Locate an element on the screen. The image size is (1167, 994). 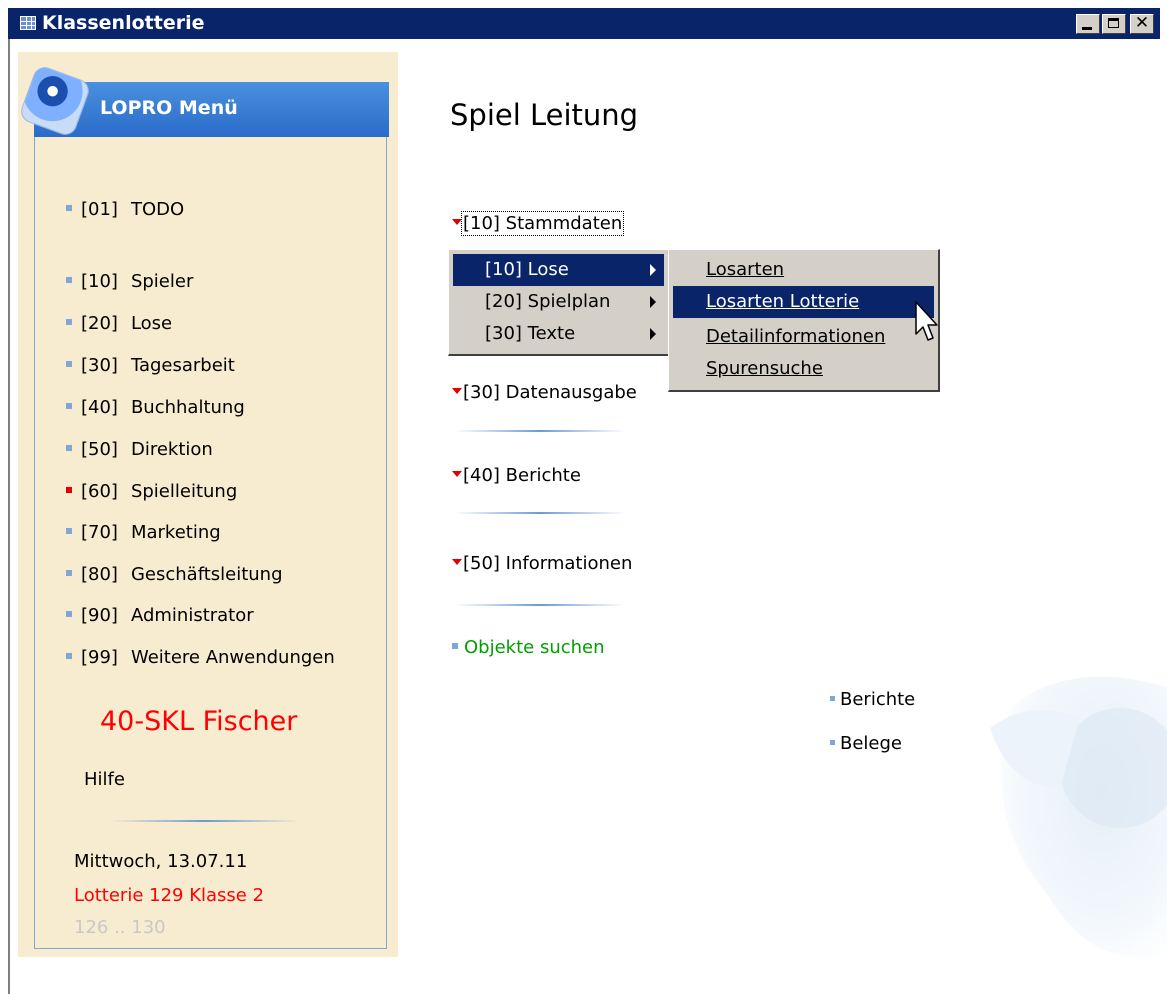
sidebar-item-label: Direktion is located at coordinates (171, 449).